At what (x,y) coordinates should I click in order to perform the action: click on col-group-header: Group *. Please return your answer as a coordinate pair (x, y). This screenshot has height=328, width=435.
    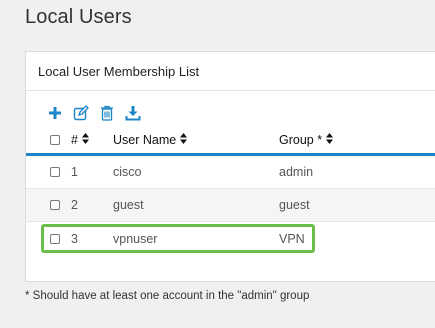
    Looking at the image, I should click on (357, 139).